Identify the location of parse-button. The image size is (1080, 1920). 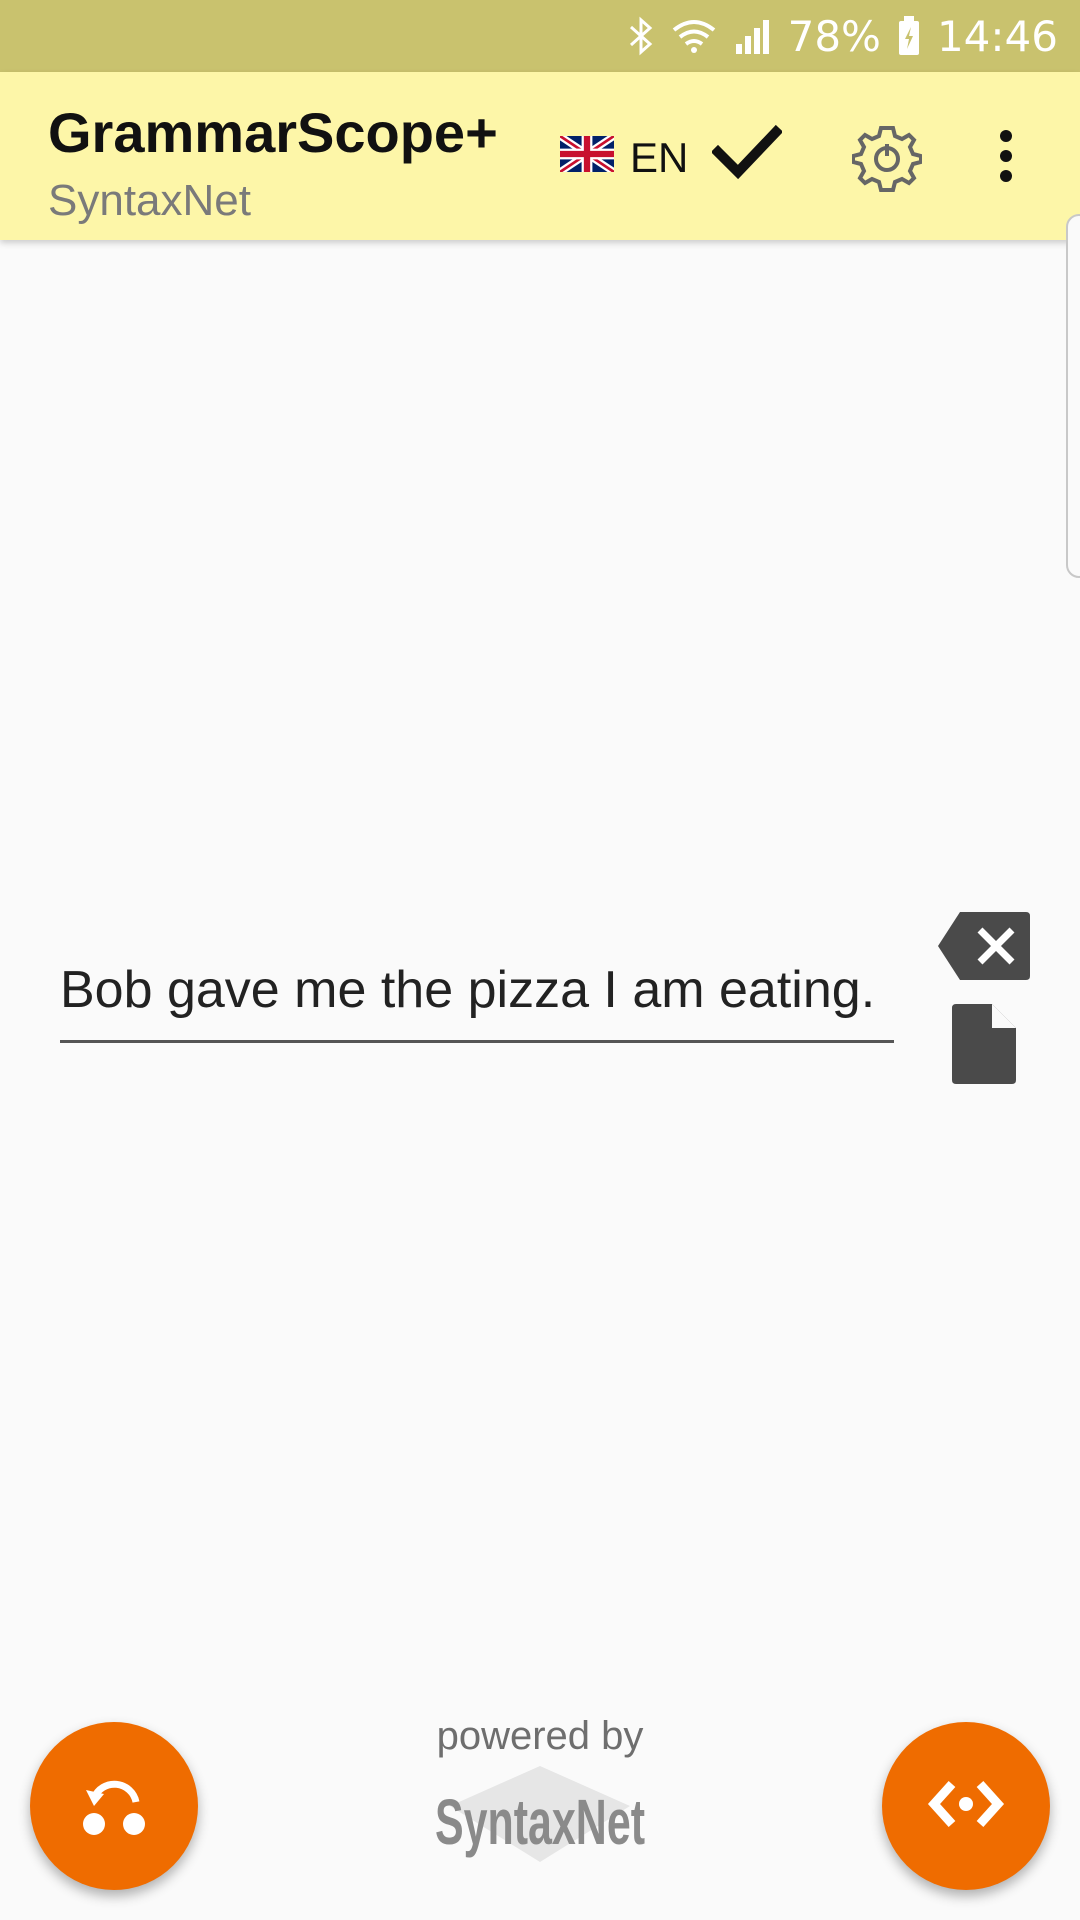
(966, 1806).